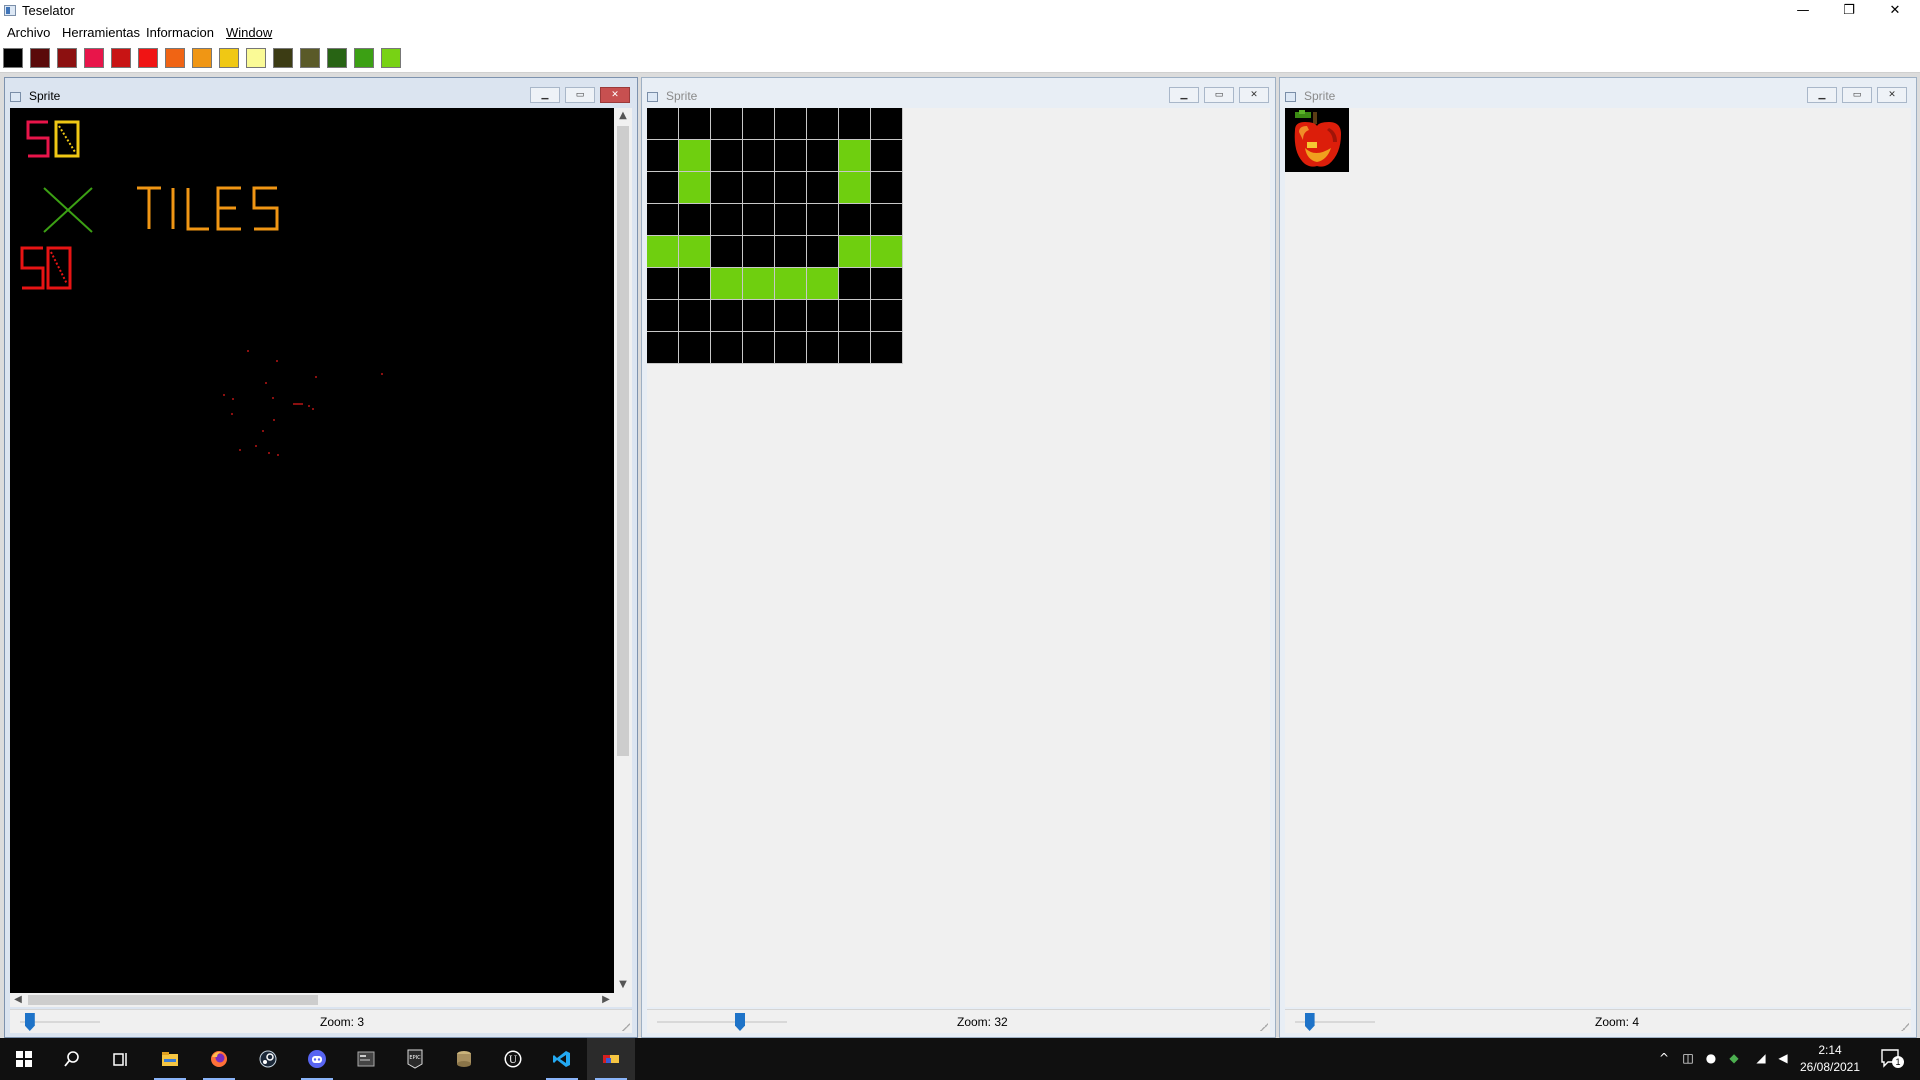  Describe the element at coordinates (366, 1059) in the screenshot. I see `taskbar-terminal` at that location.